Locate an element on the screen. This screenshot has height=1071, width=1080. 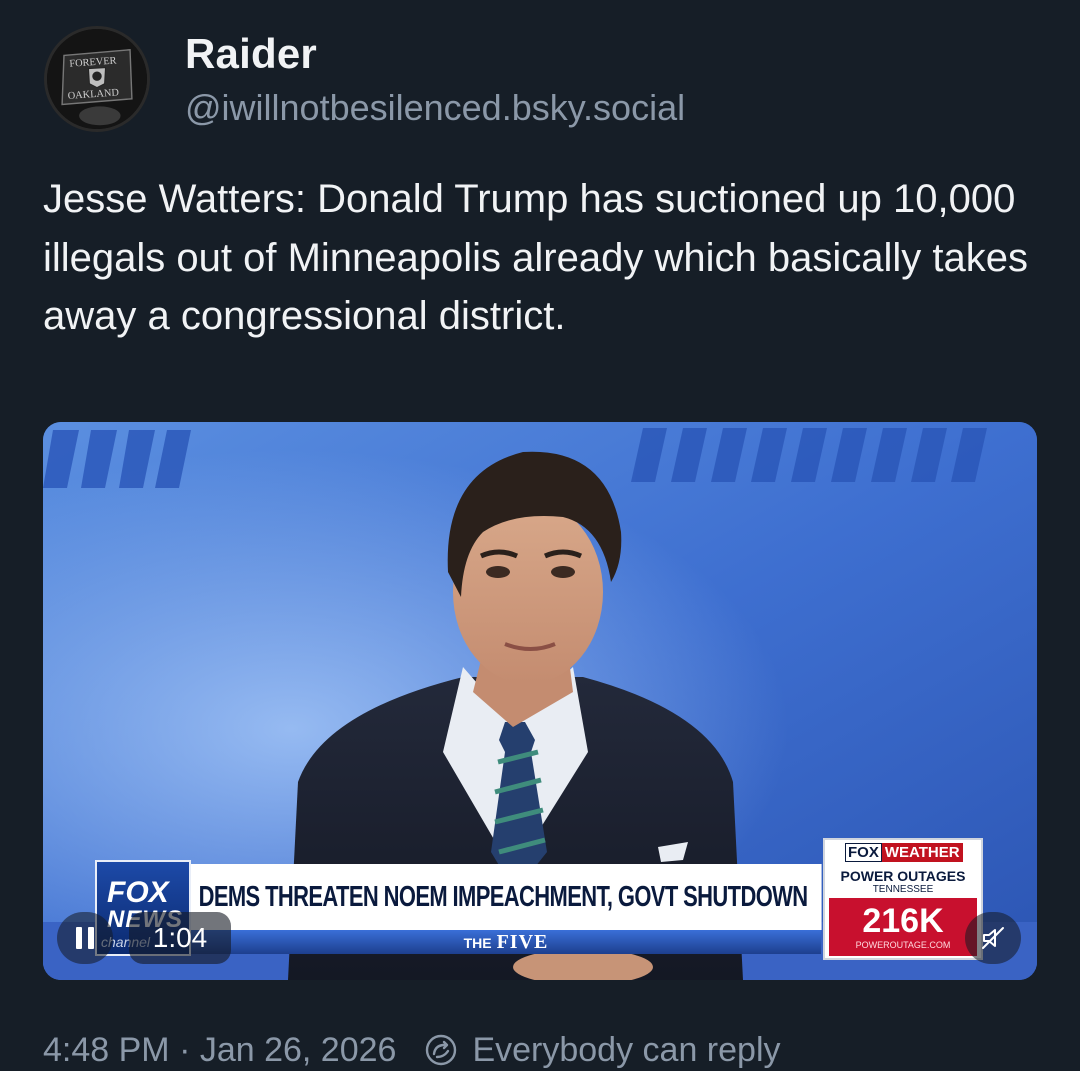
pause-button is located at coordinates (85, 938).